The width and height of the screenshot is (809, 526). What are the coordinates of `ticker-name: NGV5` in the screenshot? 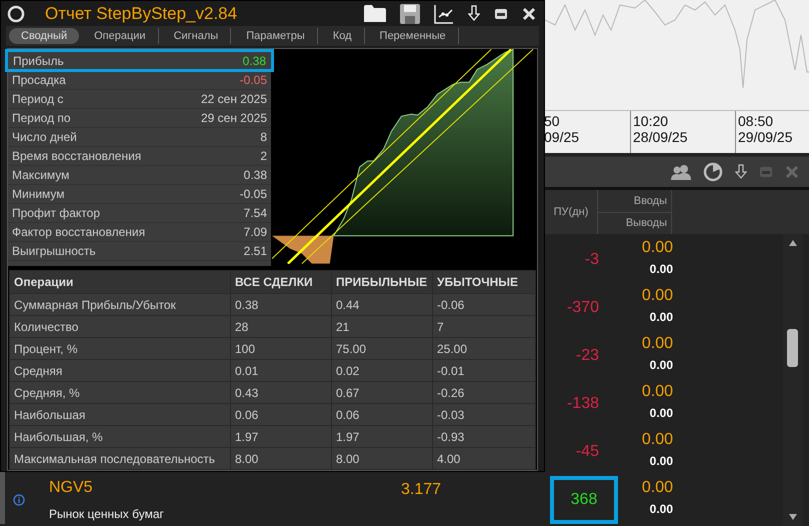 It's located at (71, 488).